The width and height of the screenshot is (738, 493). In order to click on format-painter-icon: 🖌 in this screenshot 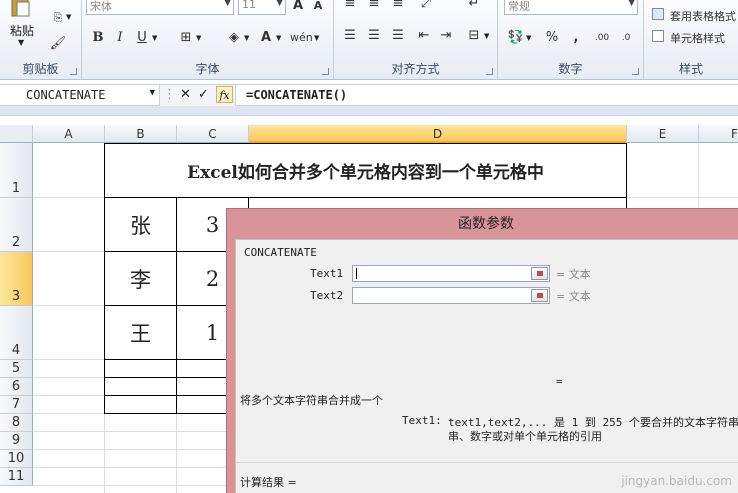, I will do `click(58, 44)`.